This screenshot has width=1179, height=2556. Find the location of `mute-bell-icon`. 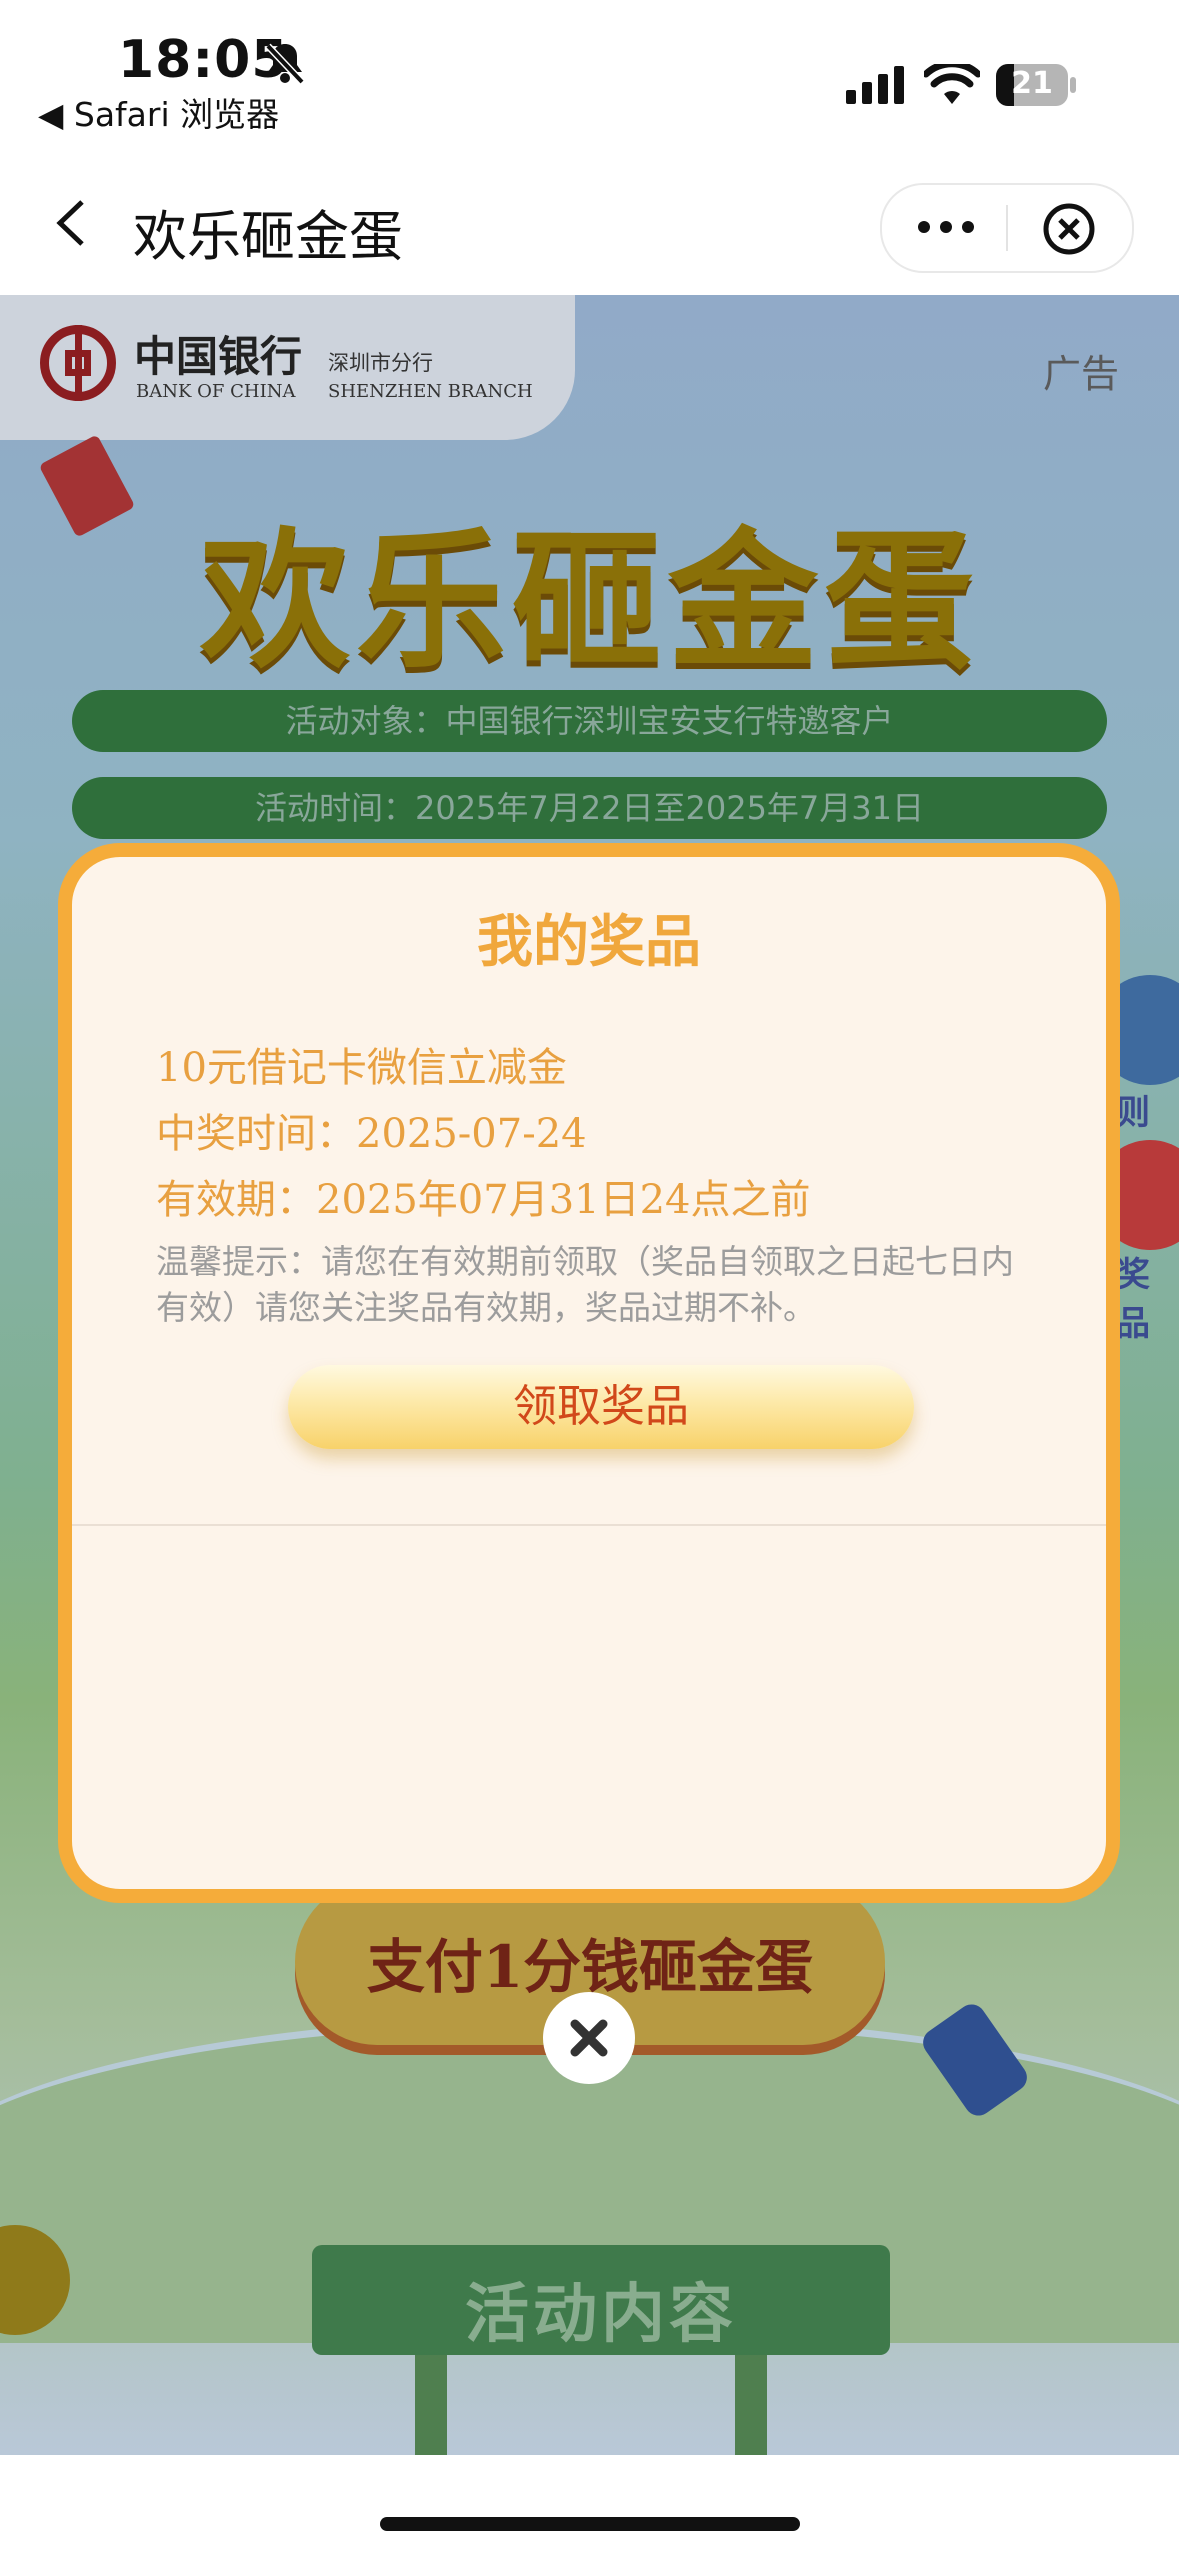

mute-bell-icon is located at coordinates (285, 64).